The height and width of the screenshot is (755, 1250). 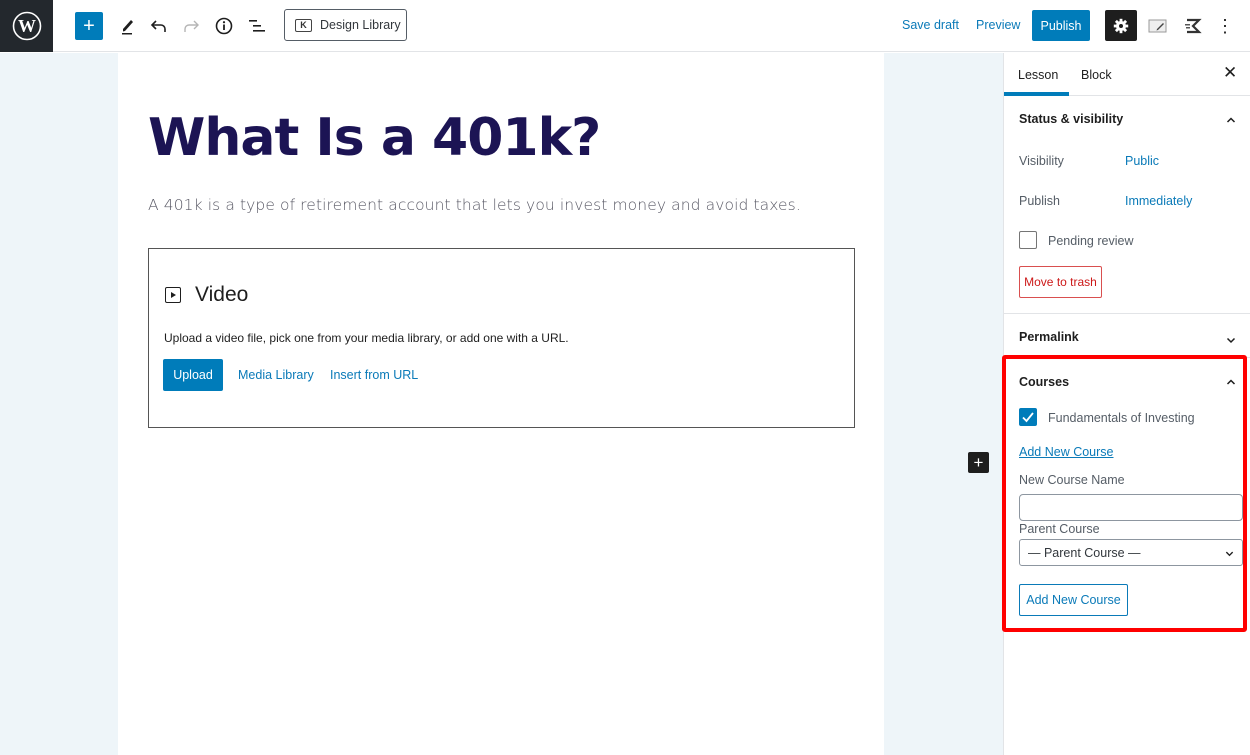 I want to click on more-options-button: ⋮, so click(x=1225, y=26).